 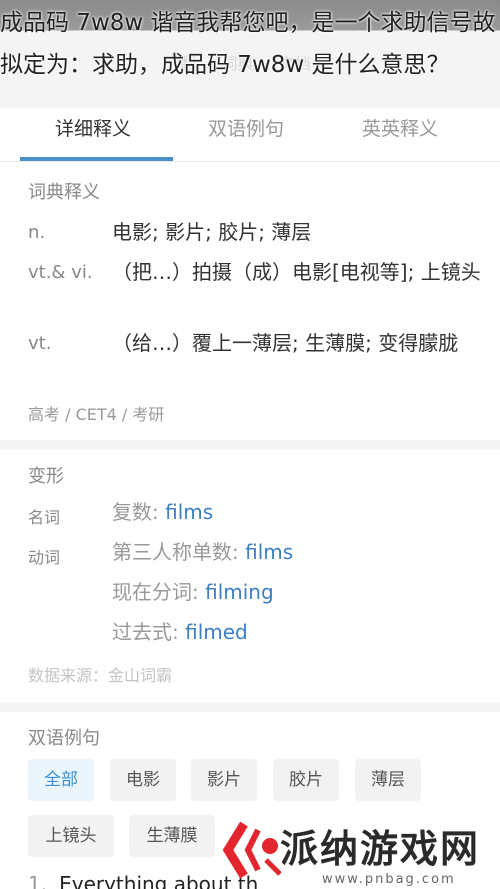 What do you see at coordinates (389, 879) in the screenshot?
I see `watermark-url: www.pnbag.com` at bounding box center [389, 879].